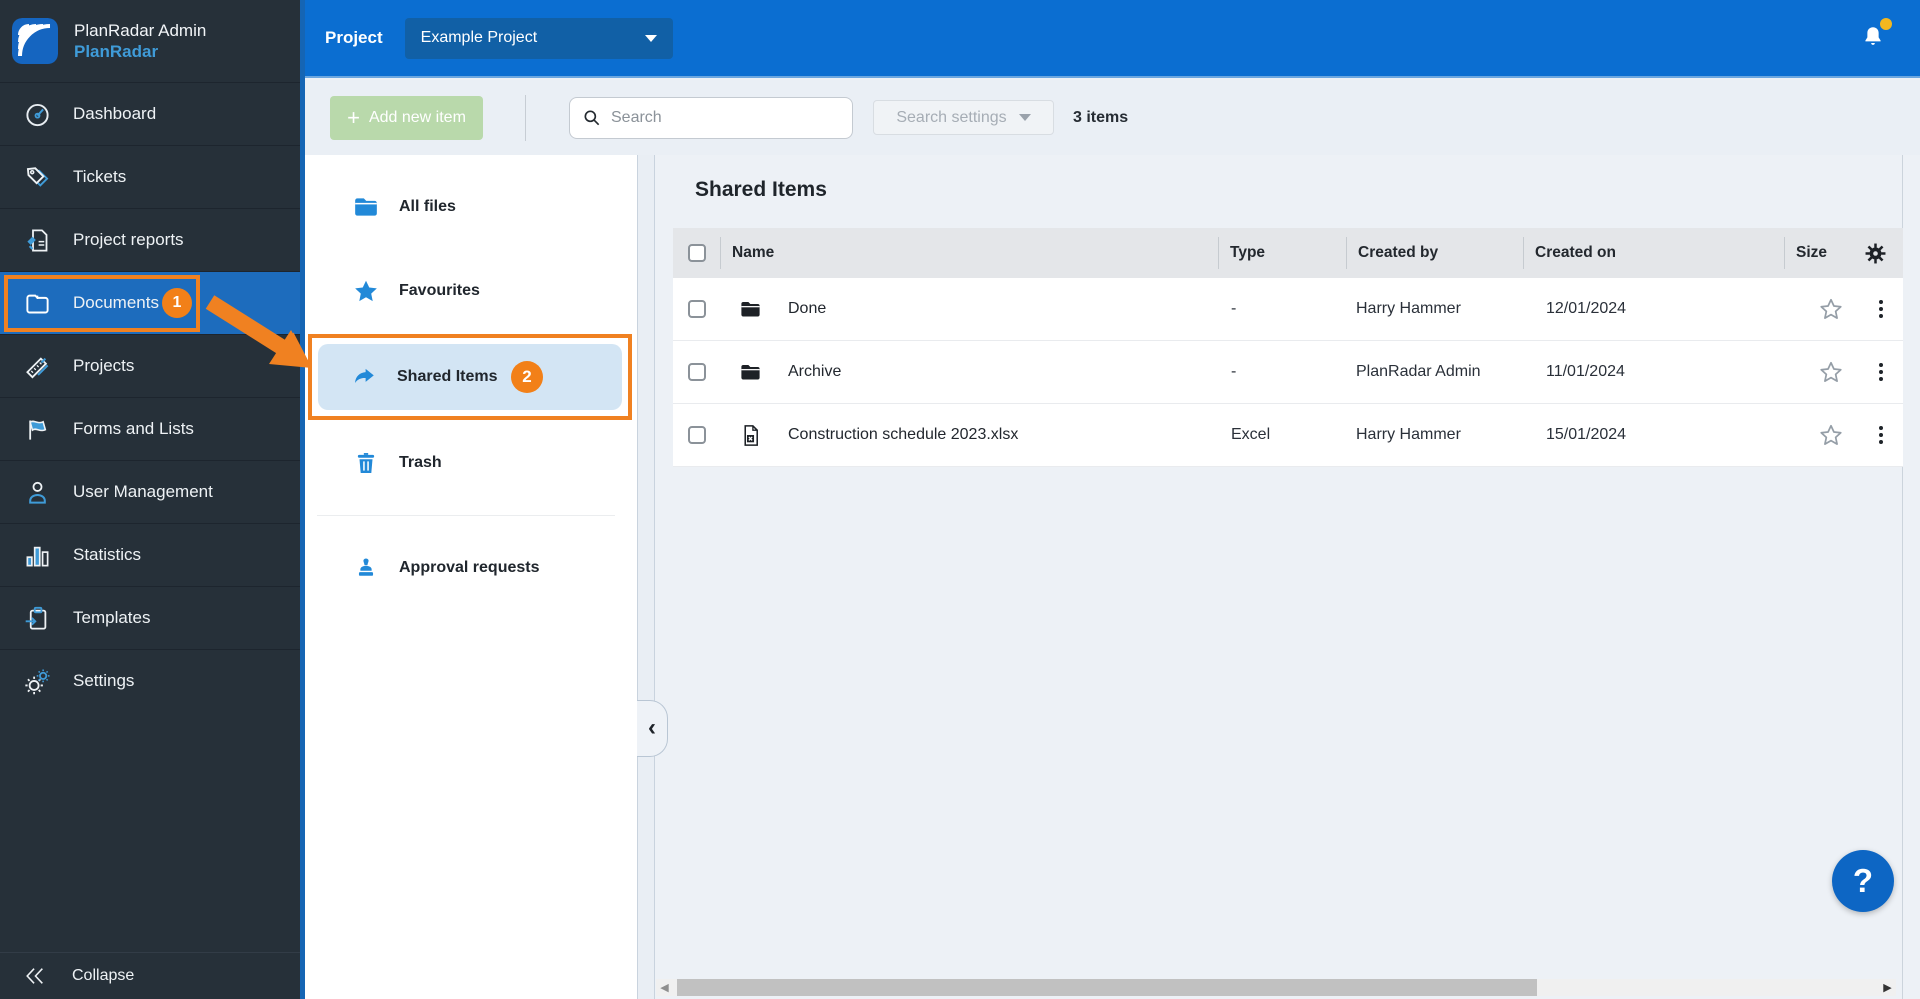 This screenshot has height=999, width=1920. Describe the element at coordinates (1288, 372) in the screenshot. I see `table-row: Archive - PlanRadar Admin 11/01/2024` at that location.